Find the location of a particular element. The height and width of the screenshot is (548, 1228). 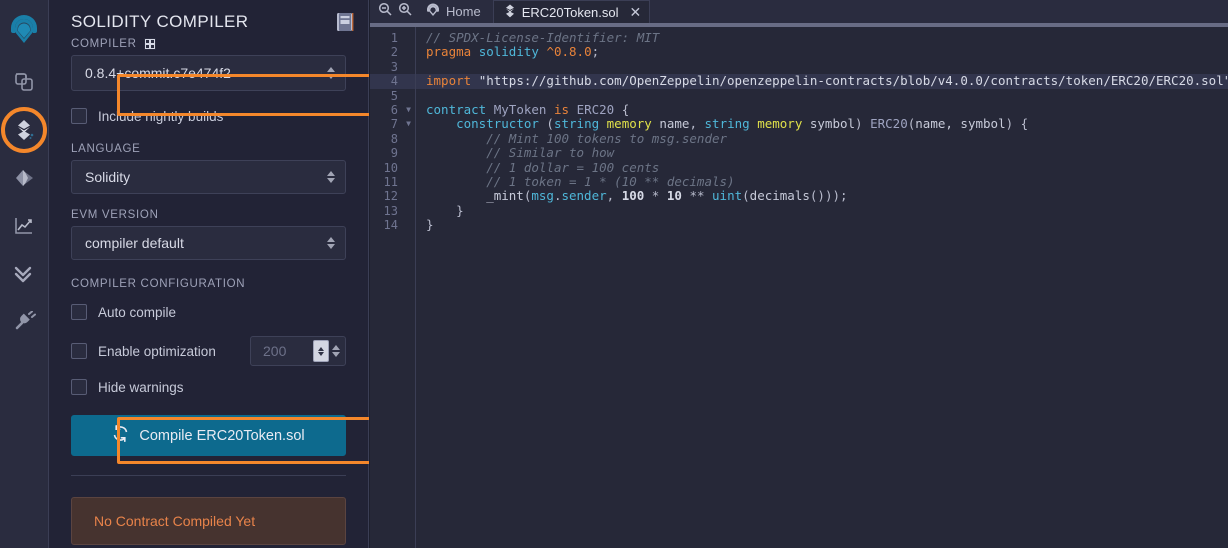

tab-label: ERC20Token.sol is located at coordinates (570, 12).